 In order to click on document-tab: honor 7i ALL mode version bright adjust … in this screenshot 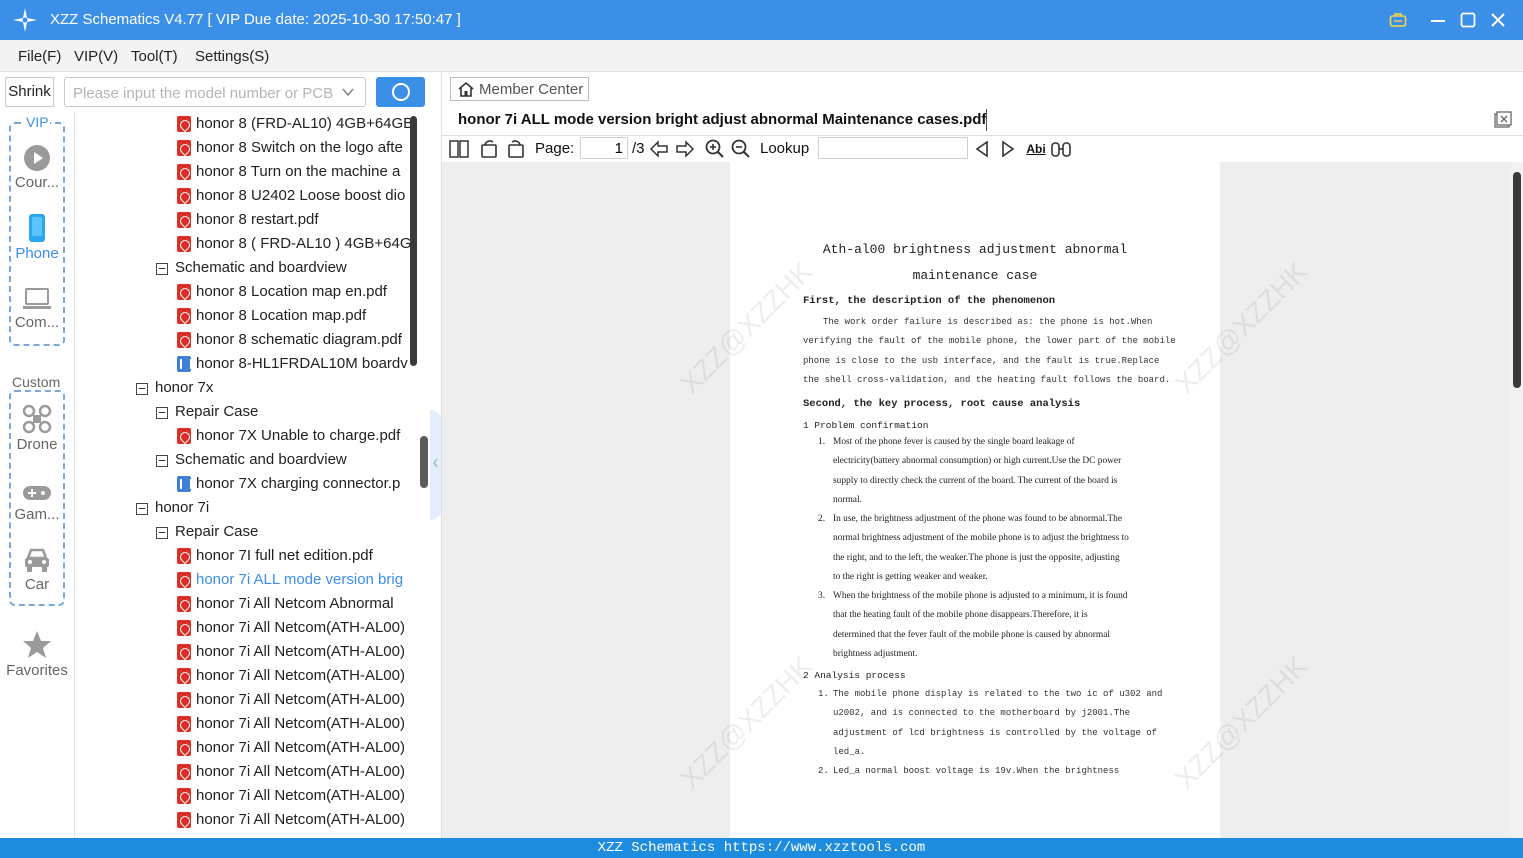, I will do `click(982, 121)`.